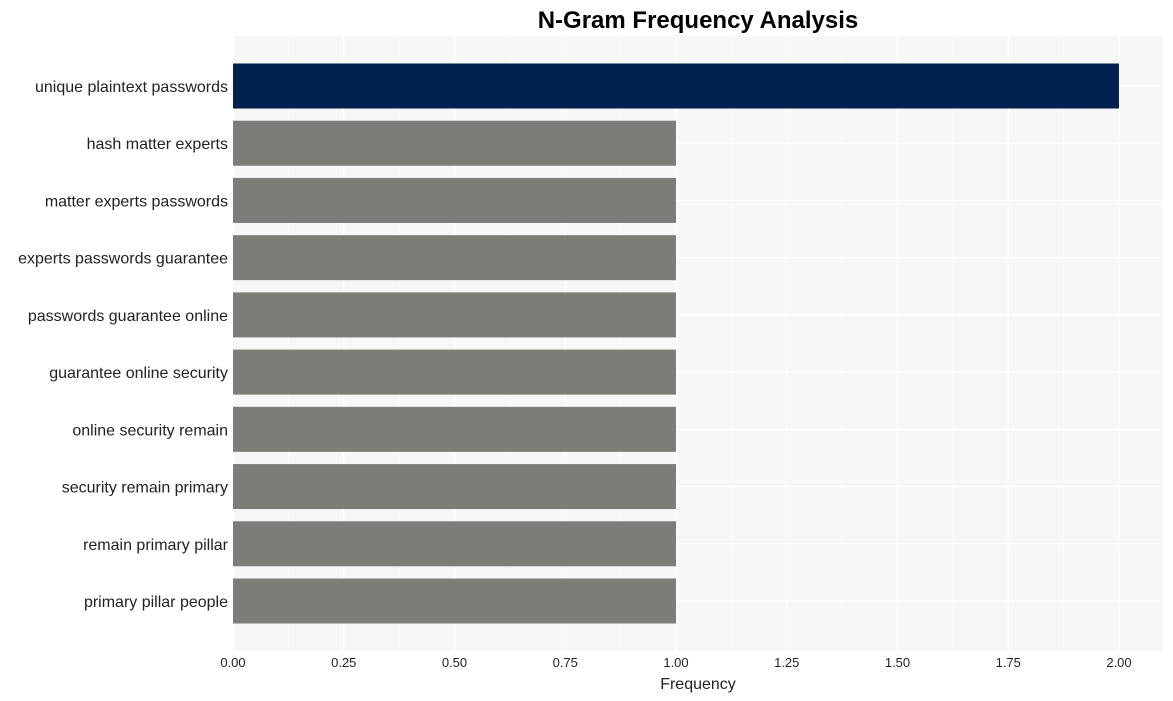  I want to click on x-tick-label: 0.50, so click(454, 662).